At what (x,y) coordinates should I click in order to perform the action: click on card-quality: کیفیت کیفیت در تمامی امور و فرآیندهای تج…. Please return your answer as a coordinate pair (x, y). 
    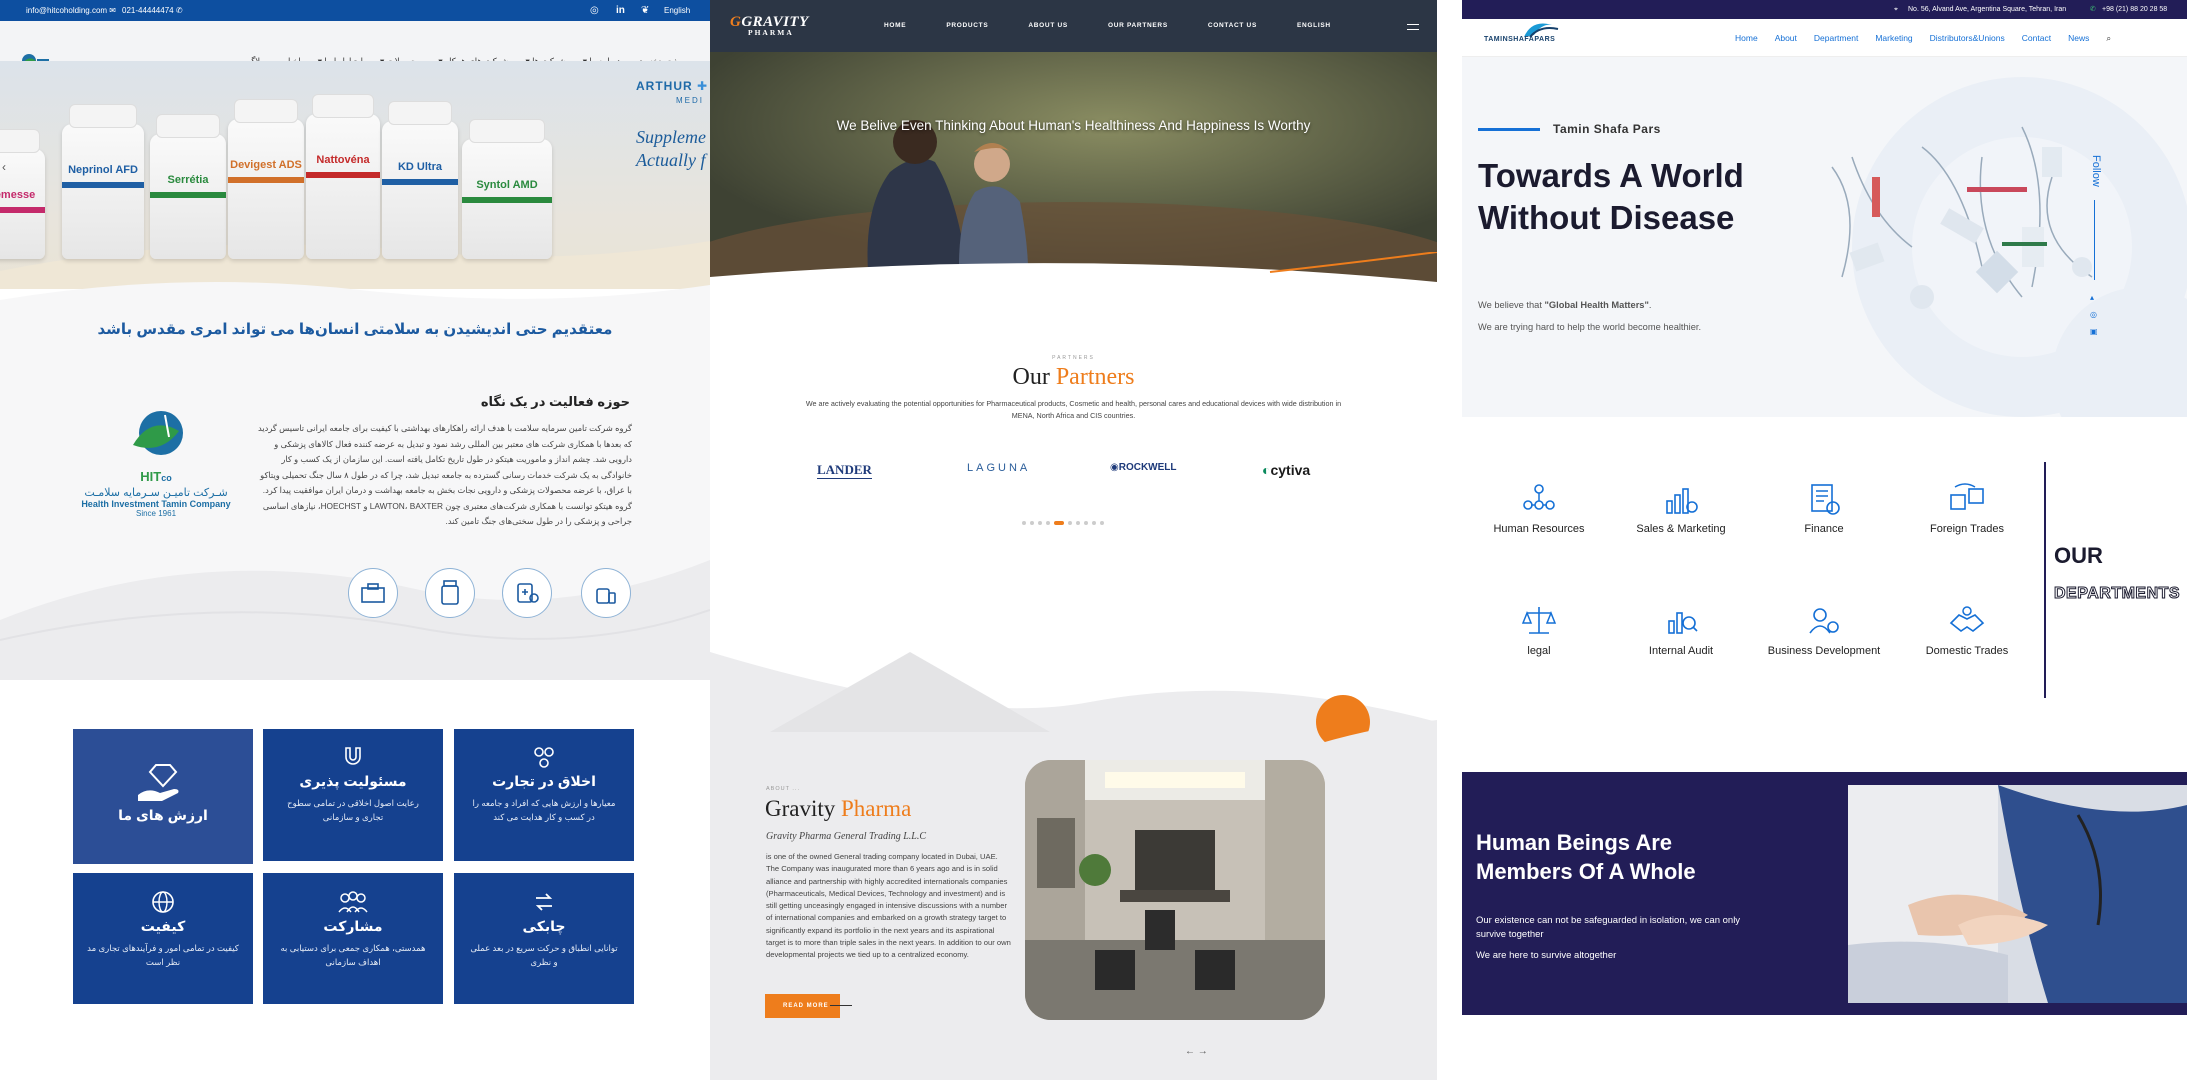
    Looking at the image, I should click on (163, 938).